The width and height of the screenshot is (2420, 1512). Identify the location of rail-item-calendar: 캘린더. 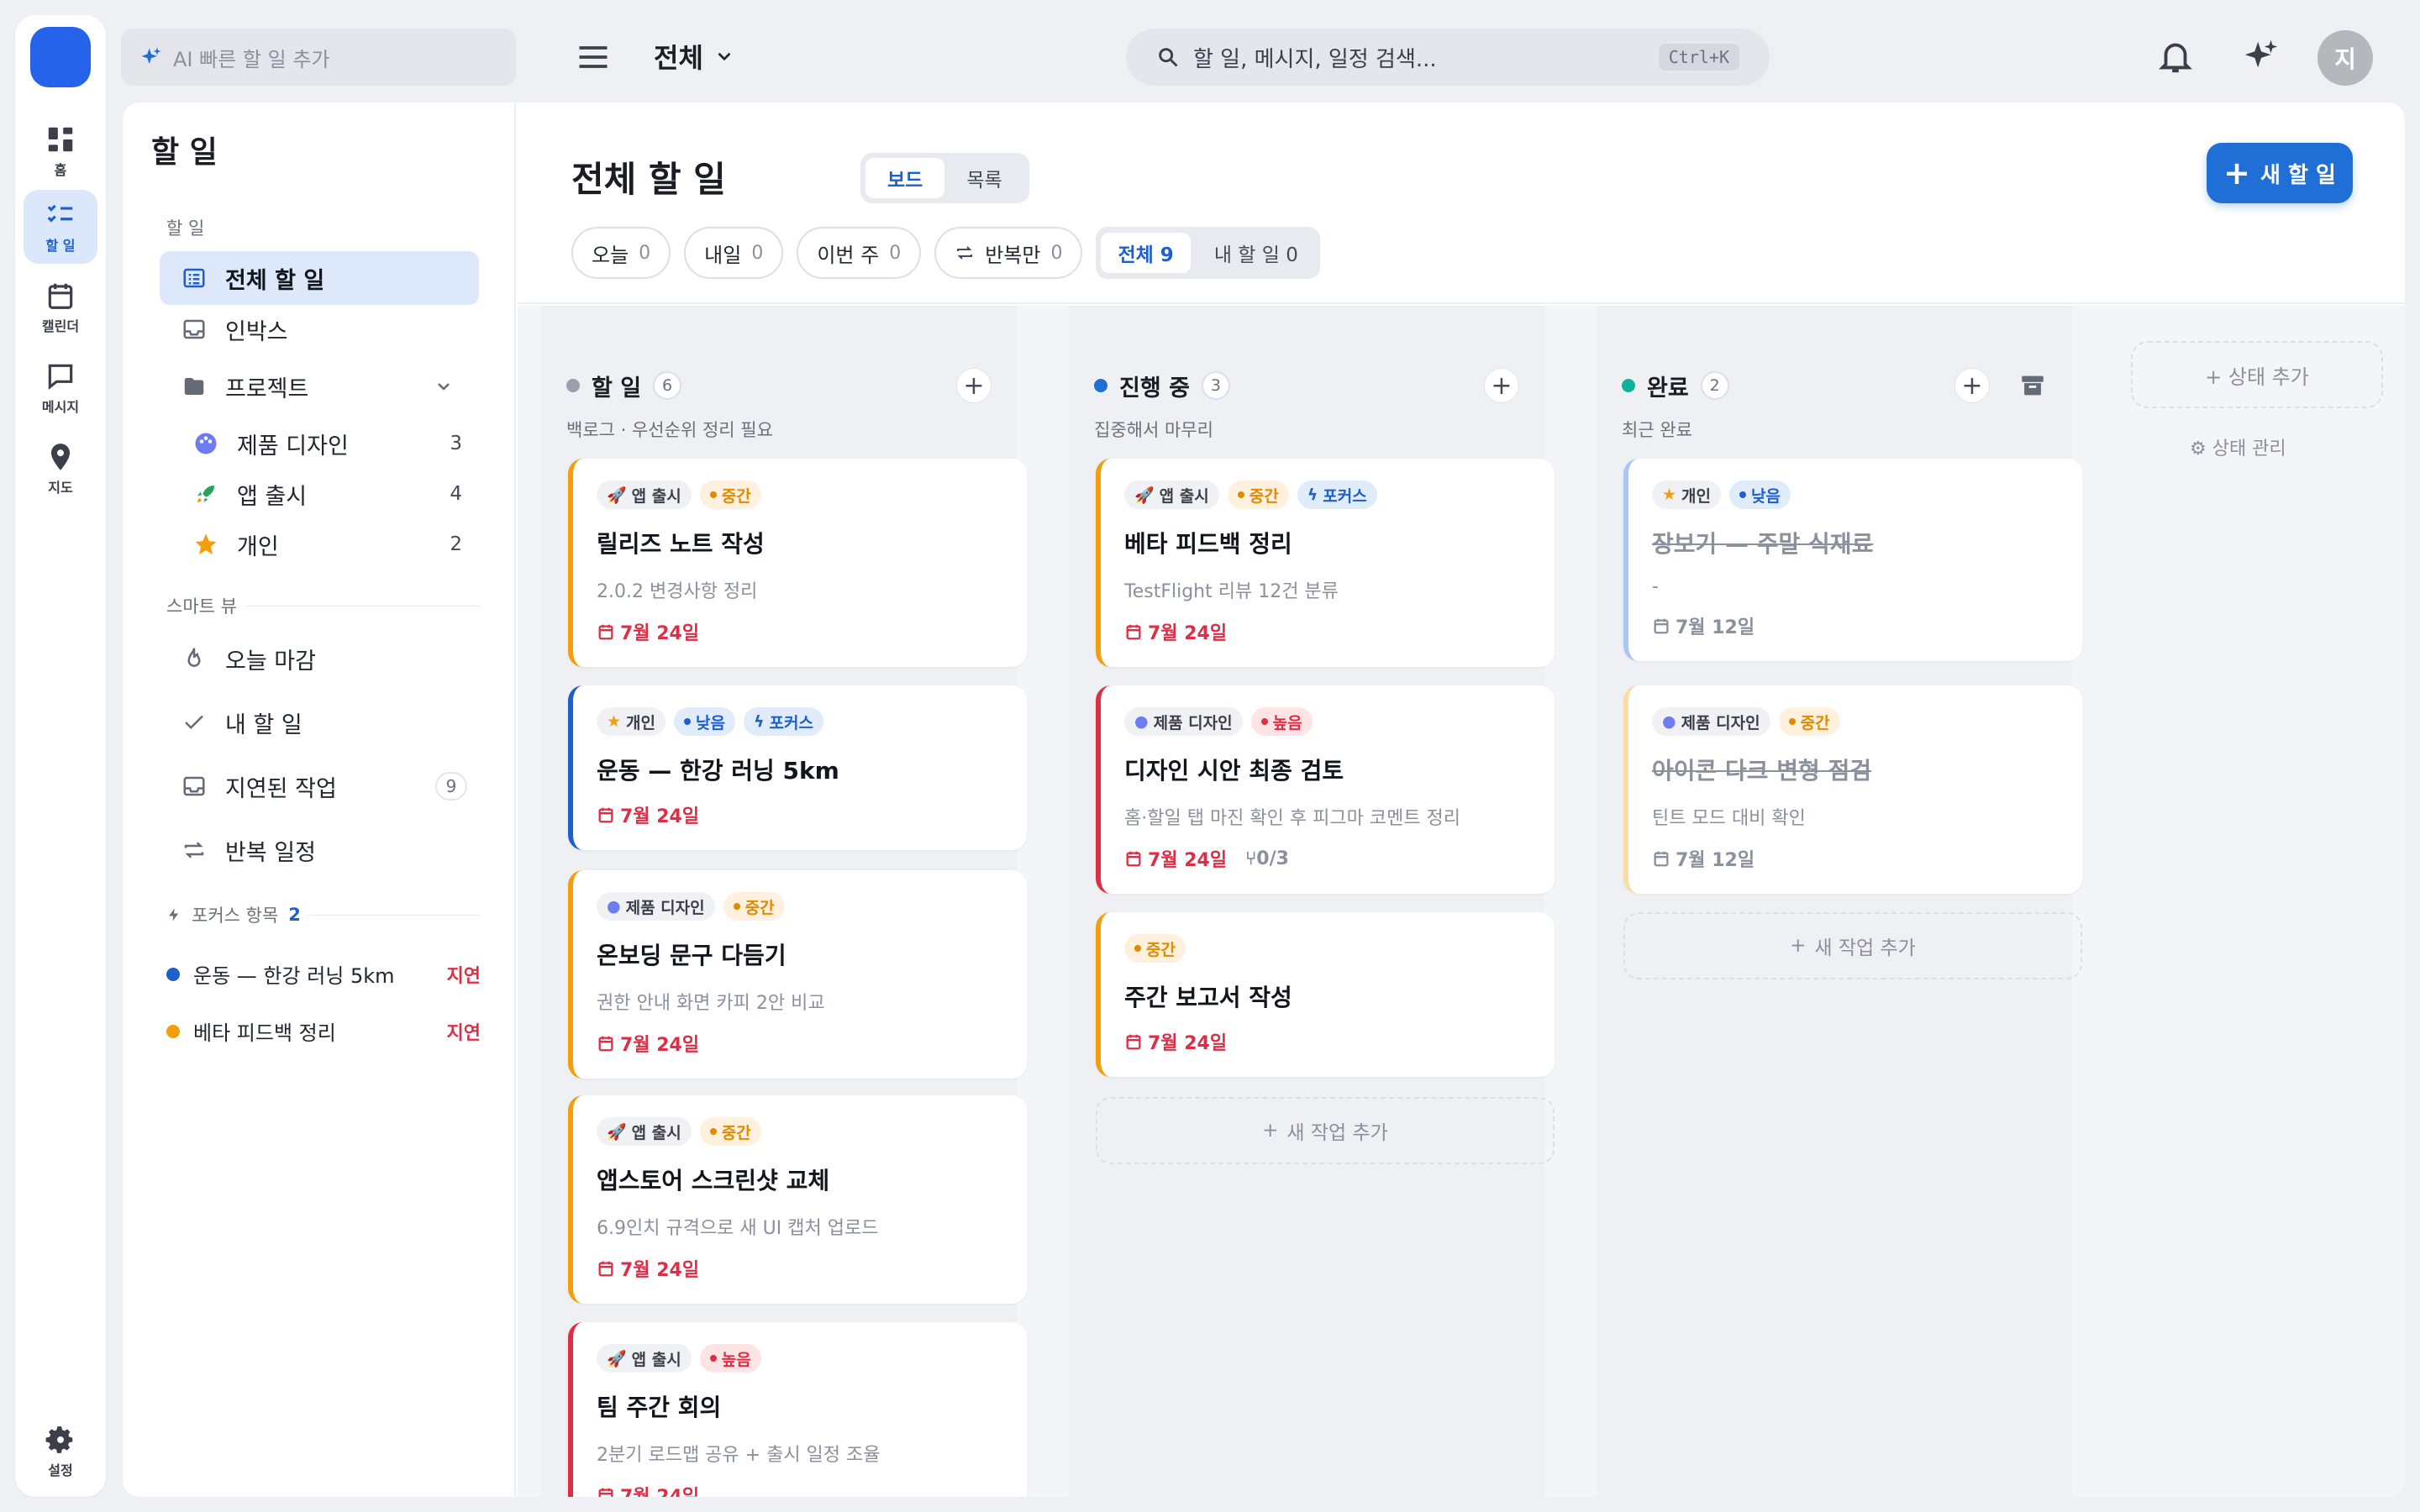
(60, 307).